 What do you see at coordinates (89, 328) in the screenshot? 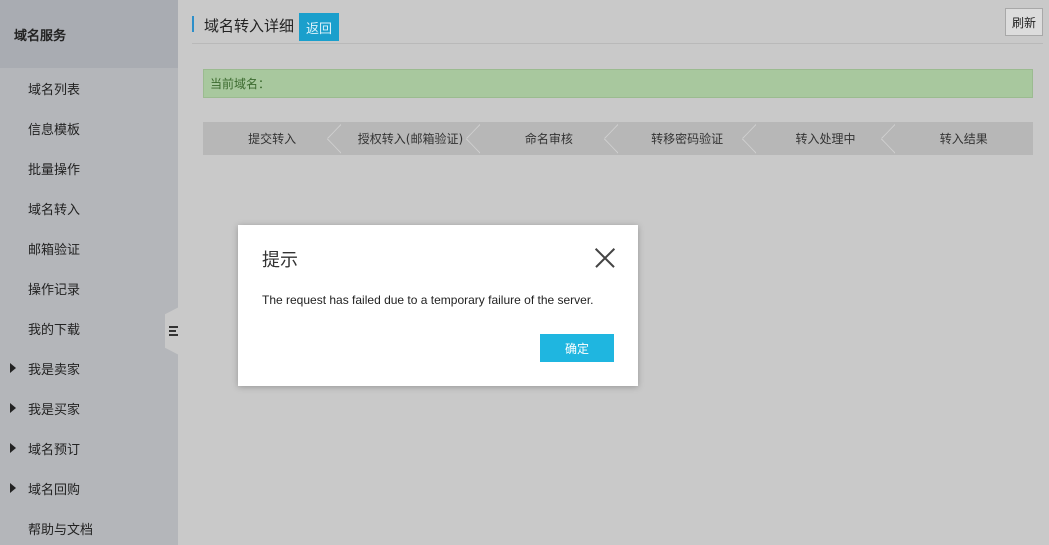
I see `sidebar-item-my-downloads: 我的下载` at bounding box center [89, 328].